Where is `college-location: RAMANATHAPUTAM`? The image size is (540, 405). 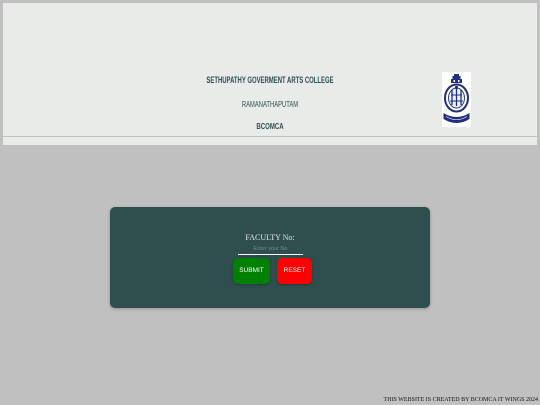
college-location: RAMANATHAPUTAM is located at coordinates (270, 104).